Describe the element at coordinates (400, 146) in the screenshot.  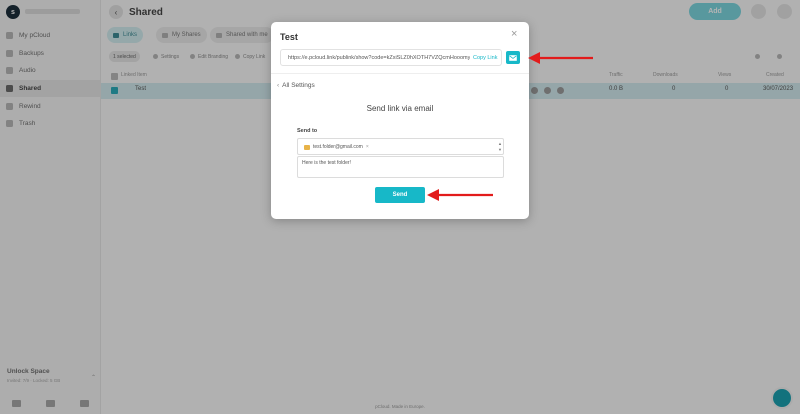
I see `recipient-input: test.folder@gmail.com × ▲ ▼` at that location.